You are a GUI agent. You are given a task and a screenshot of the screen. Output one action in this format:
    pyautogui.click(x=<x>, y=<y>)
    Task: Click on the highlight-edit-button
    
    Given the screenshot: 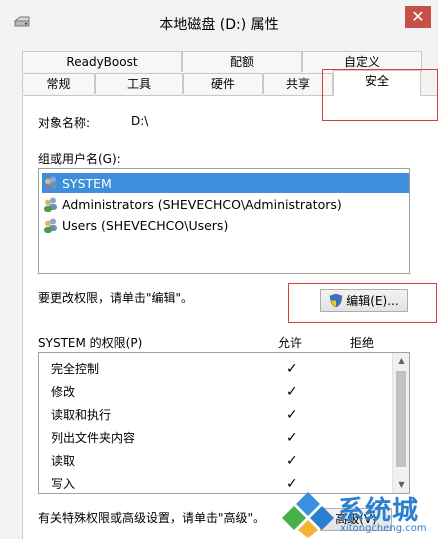 What is the action you would take?
    pyautogui.click(x=362, y=303)
    